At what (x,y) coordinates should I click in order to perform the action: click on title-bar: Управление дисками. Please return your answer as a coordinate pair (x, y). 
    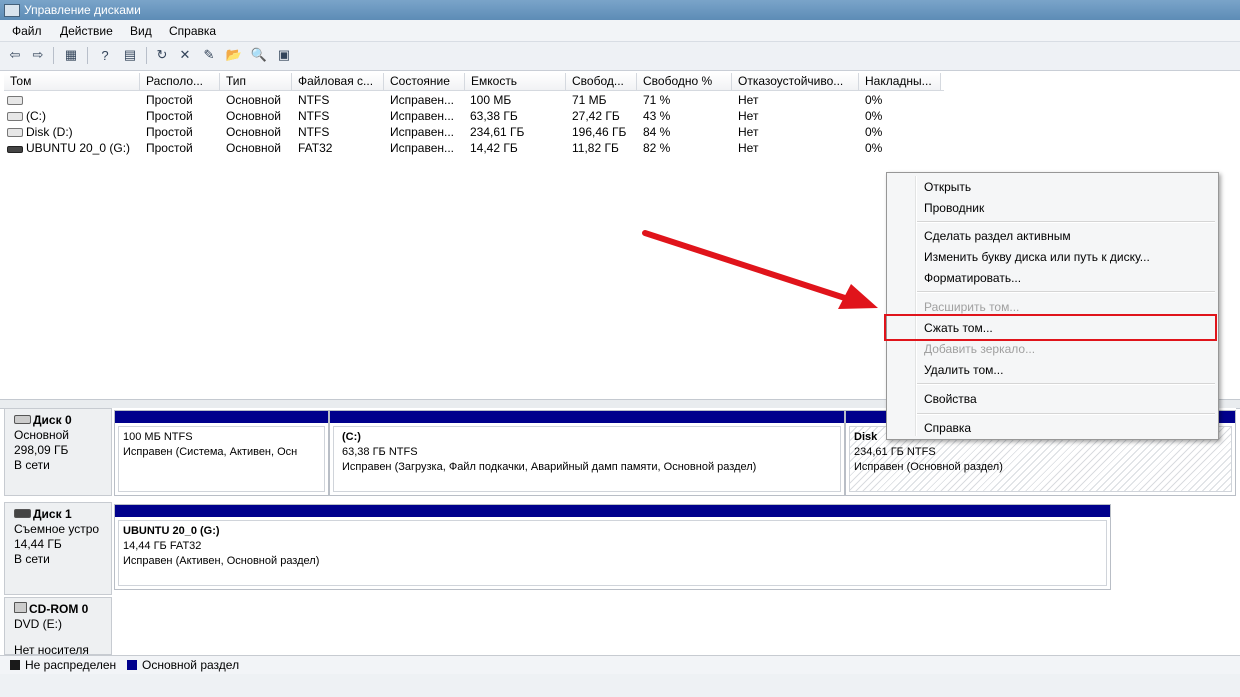
    Looking at the image, I should click on (620, 10).